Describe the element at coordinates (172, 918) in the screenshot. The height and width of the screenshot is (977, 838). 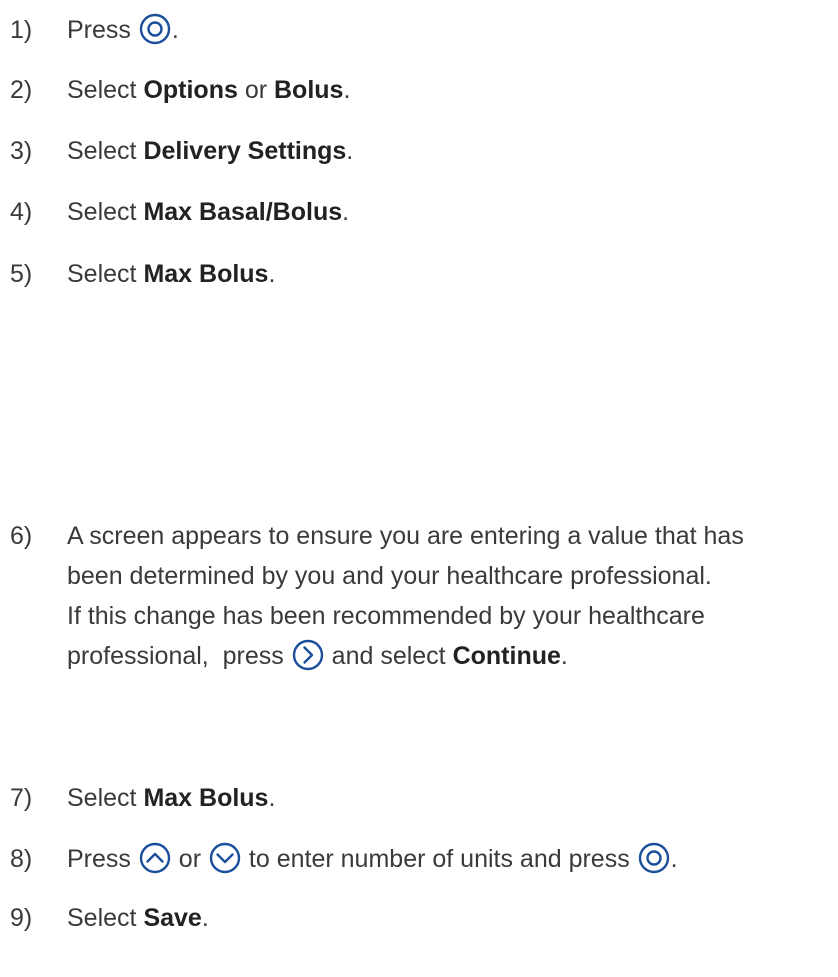
I see `menu-option-name: Save` at that location.